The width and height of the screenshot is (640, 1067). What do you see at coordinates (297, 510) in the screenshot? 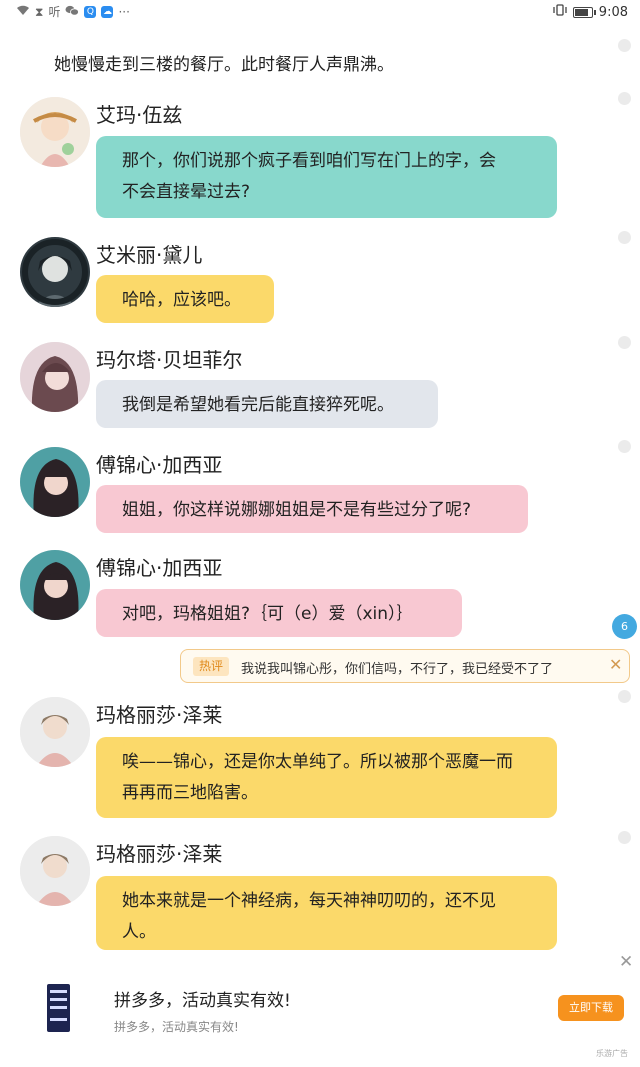
I see `message-line: 姐姐，你这样说娜娜姐姐是不是有些过分了呢?` at bounding box center [297, 510].